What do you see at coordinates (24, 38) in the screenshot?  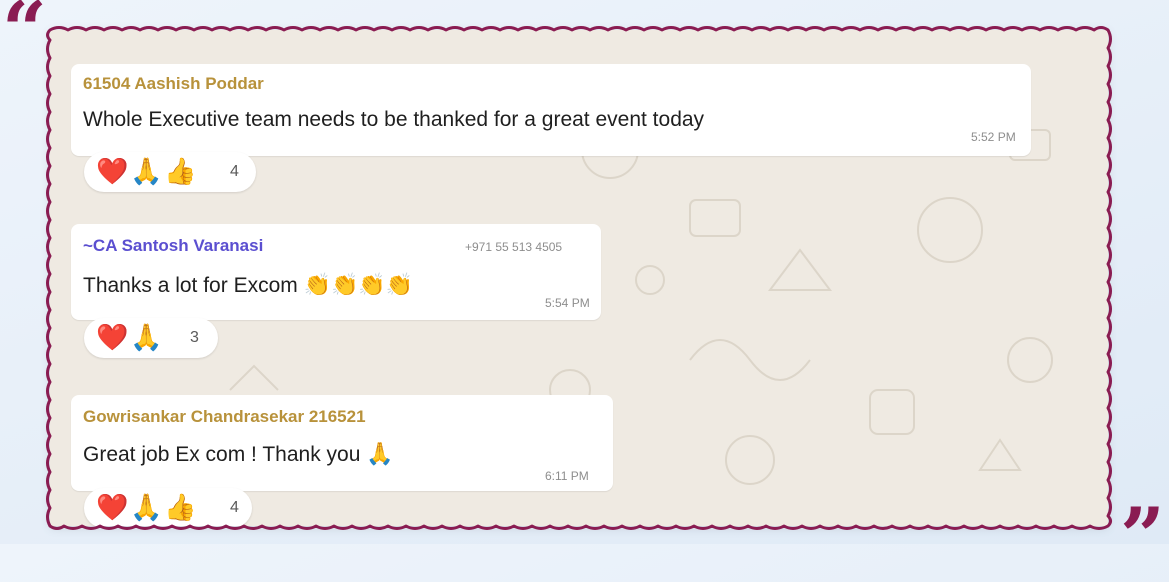 I see `open-quote-mark: “` at bounding box center [24, 38].